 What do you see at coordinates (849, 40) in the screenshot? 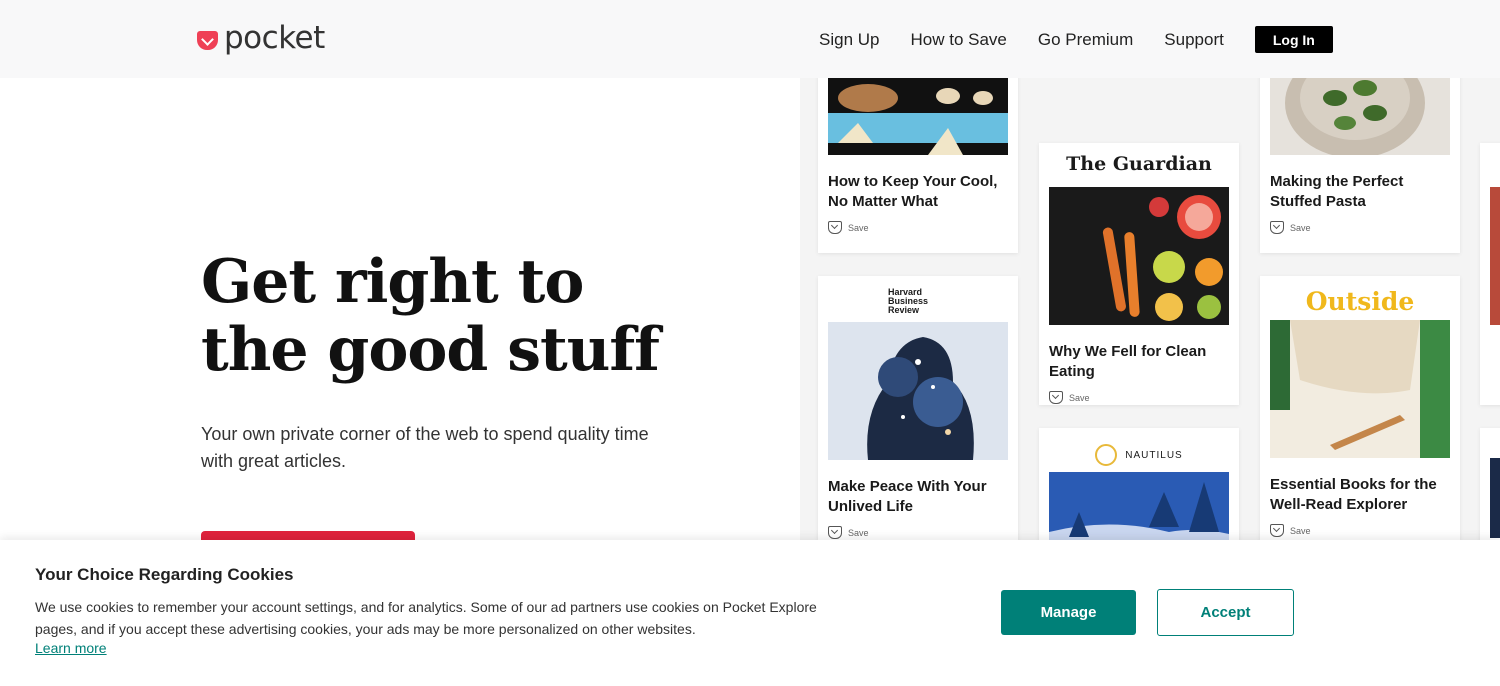
I see `nav-sign-up: Sign Up` at bounding box center [849, 40].